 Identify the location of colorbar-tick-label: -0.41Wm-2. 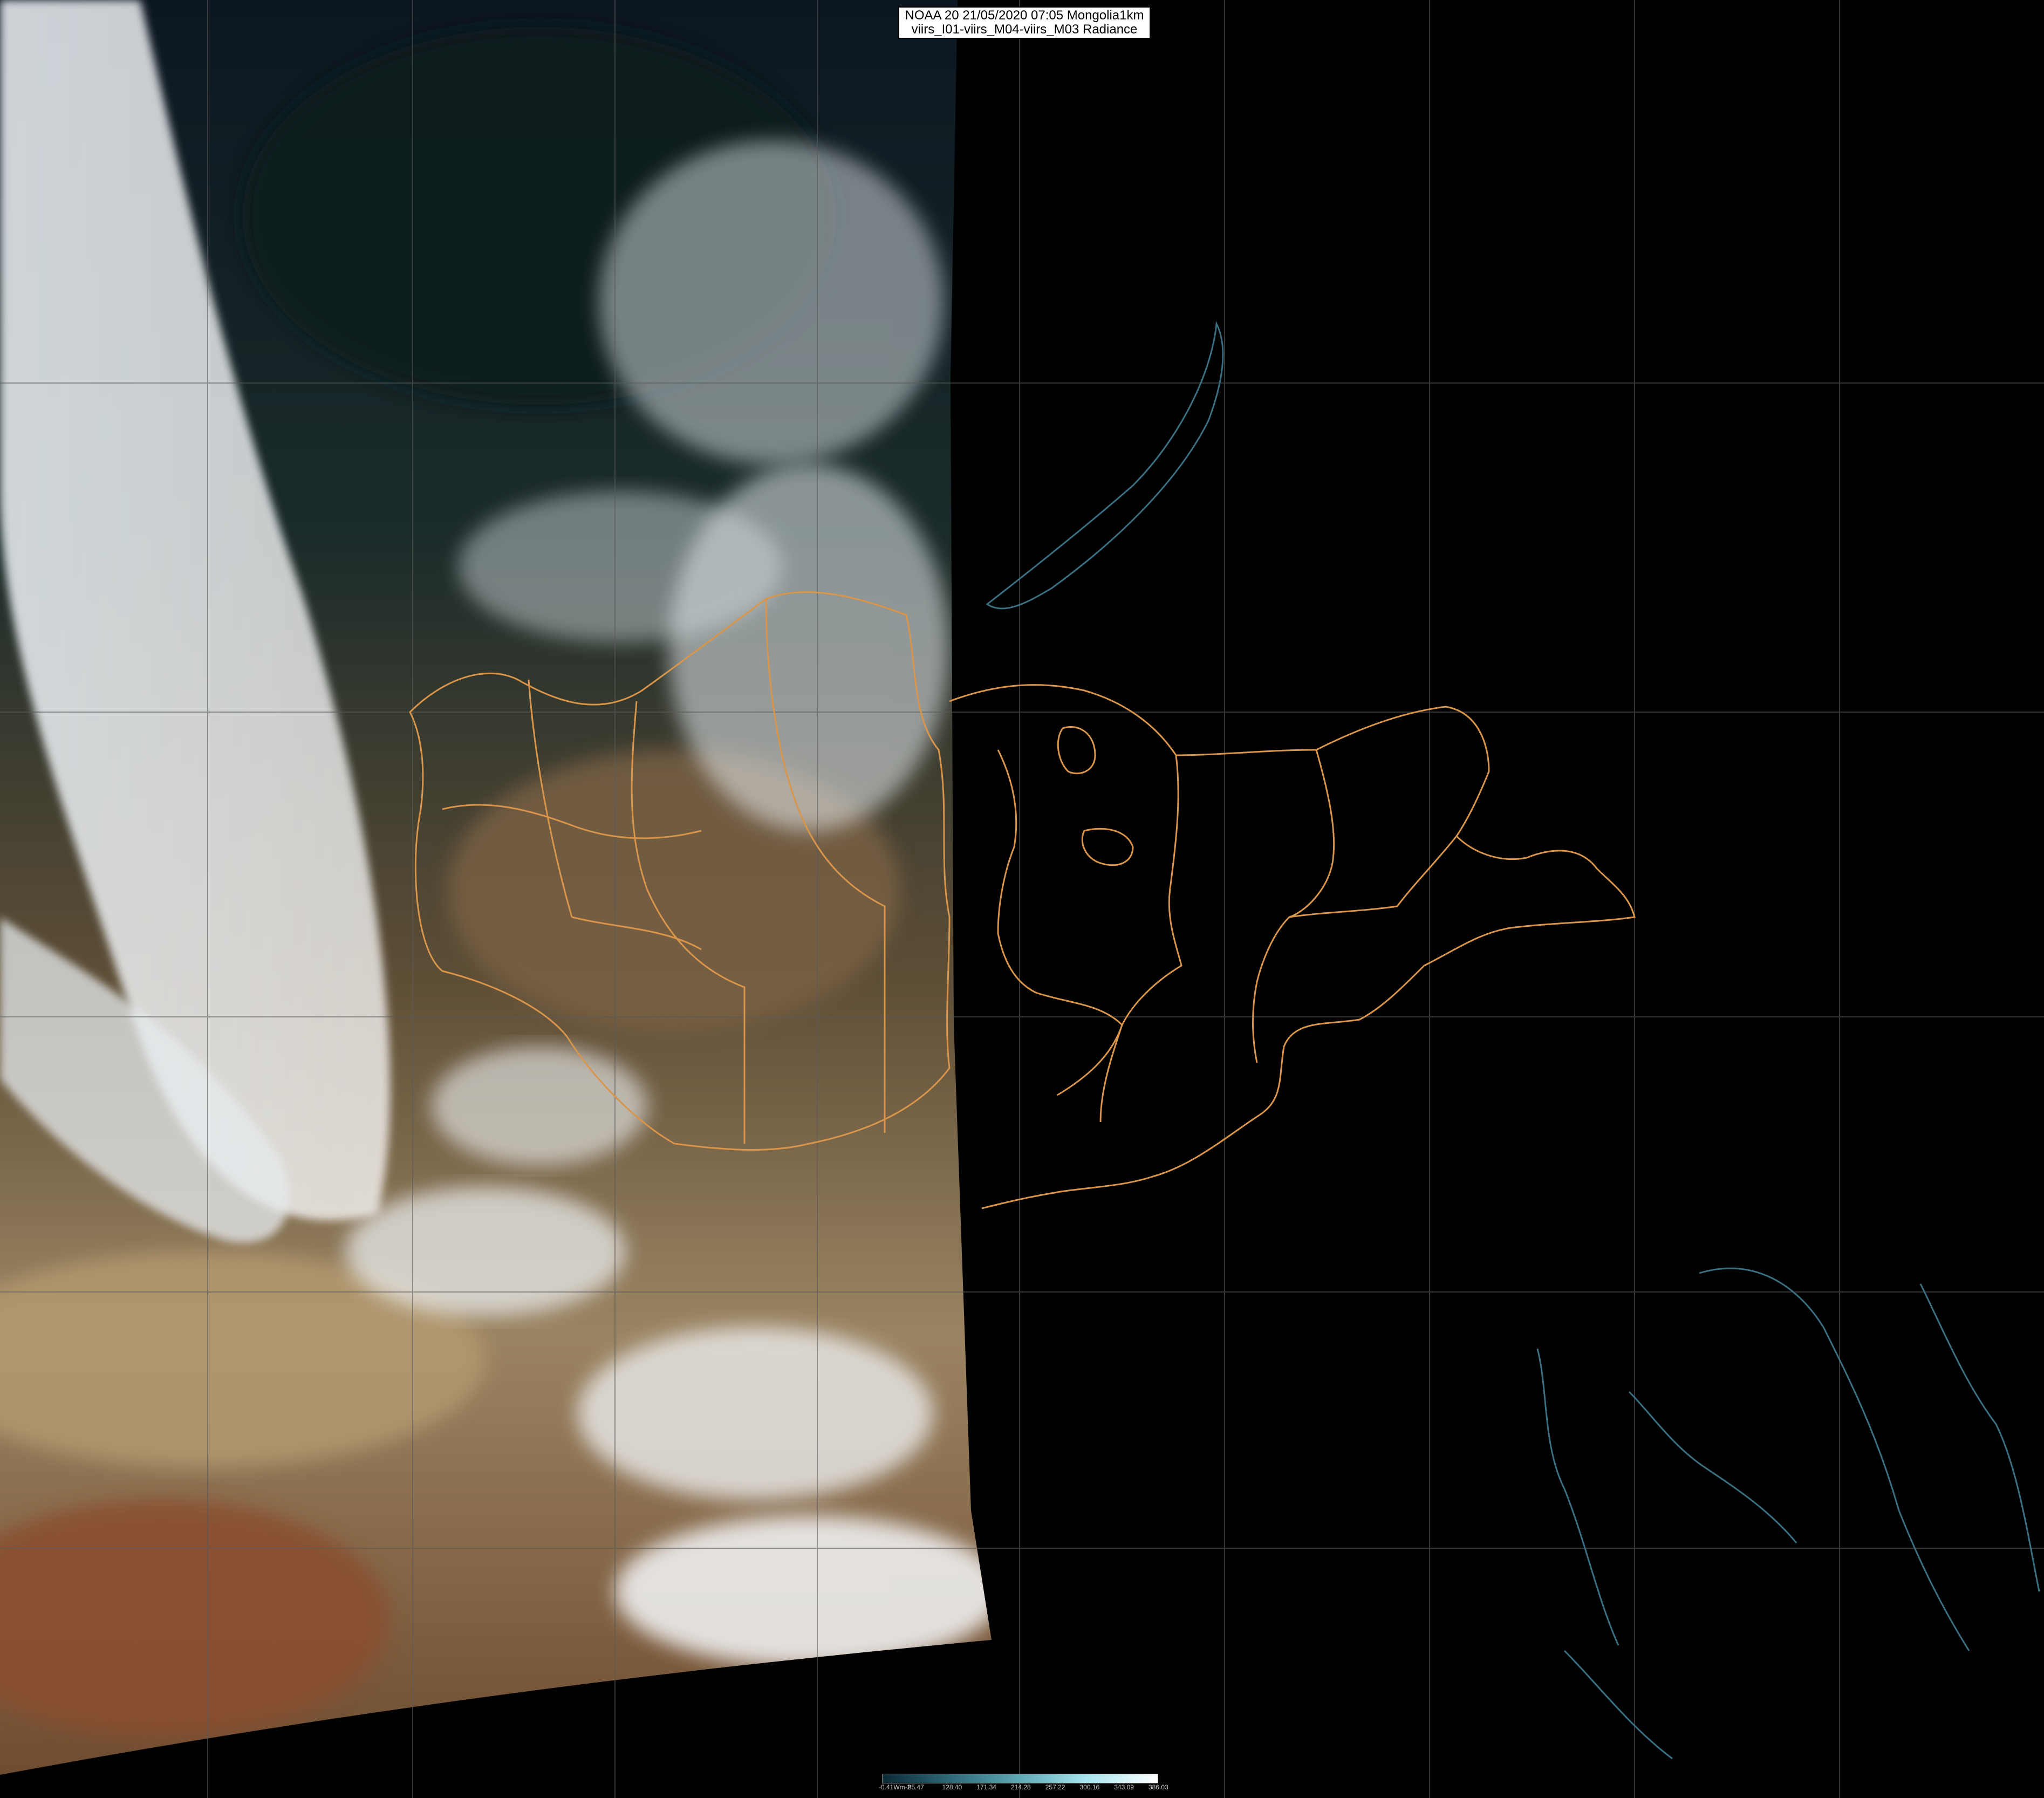
(895, 1787).